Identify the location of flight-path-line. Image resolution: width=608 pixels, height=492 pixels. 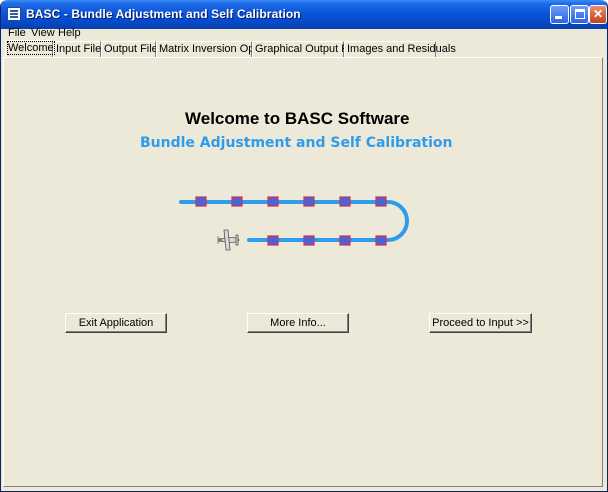
(294, 221).